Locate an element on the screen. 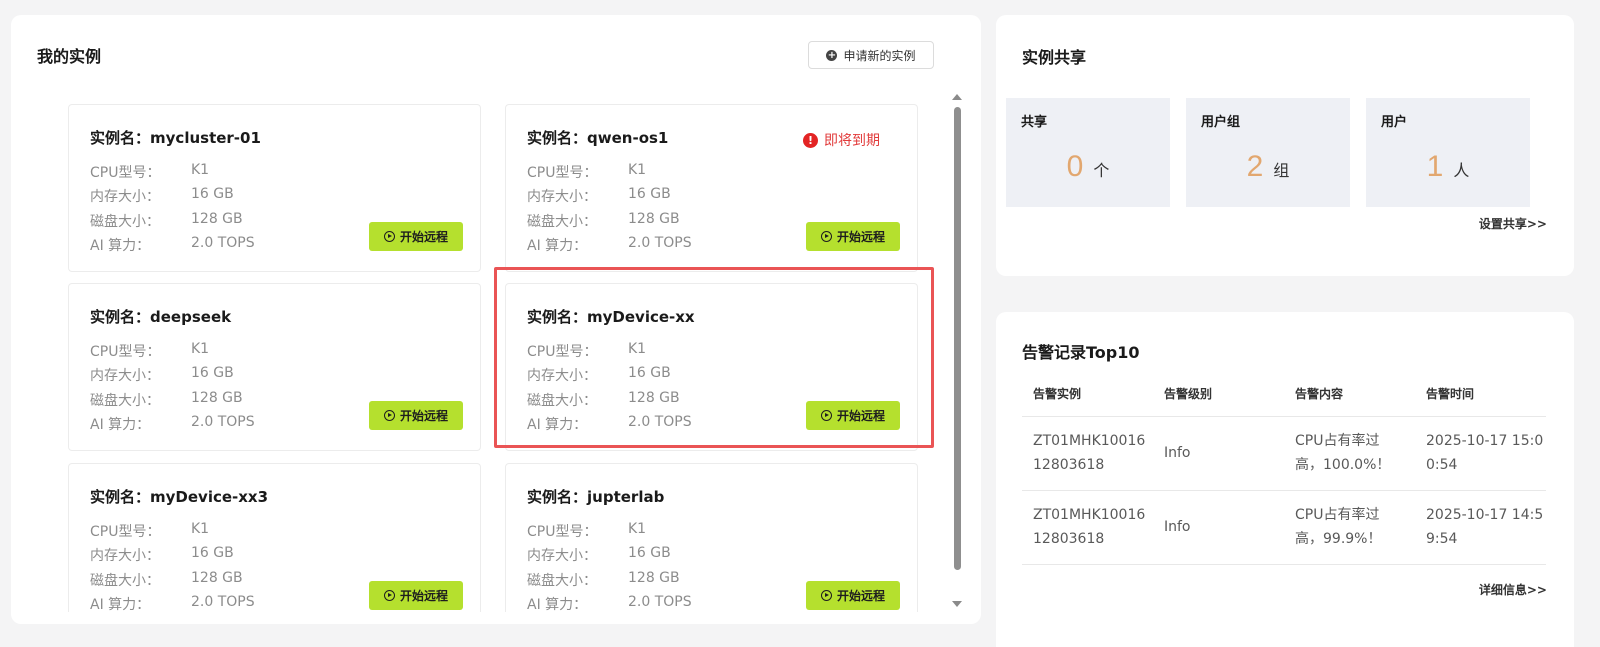 The width and height of the screenshot is (1600, 647). share-panel-title: 实例共享 is located at coordinates (1054, 57).